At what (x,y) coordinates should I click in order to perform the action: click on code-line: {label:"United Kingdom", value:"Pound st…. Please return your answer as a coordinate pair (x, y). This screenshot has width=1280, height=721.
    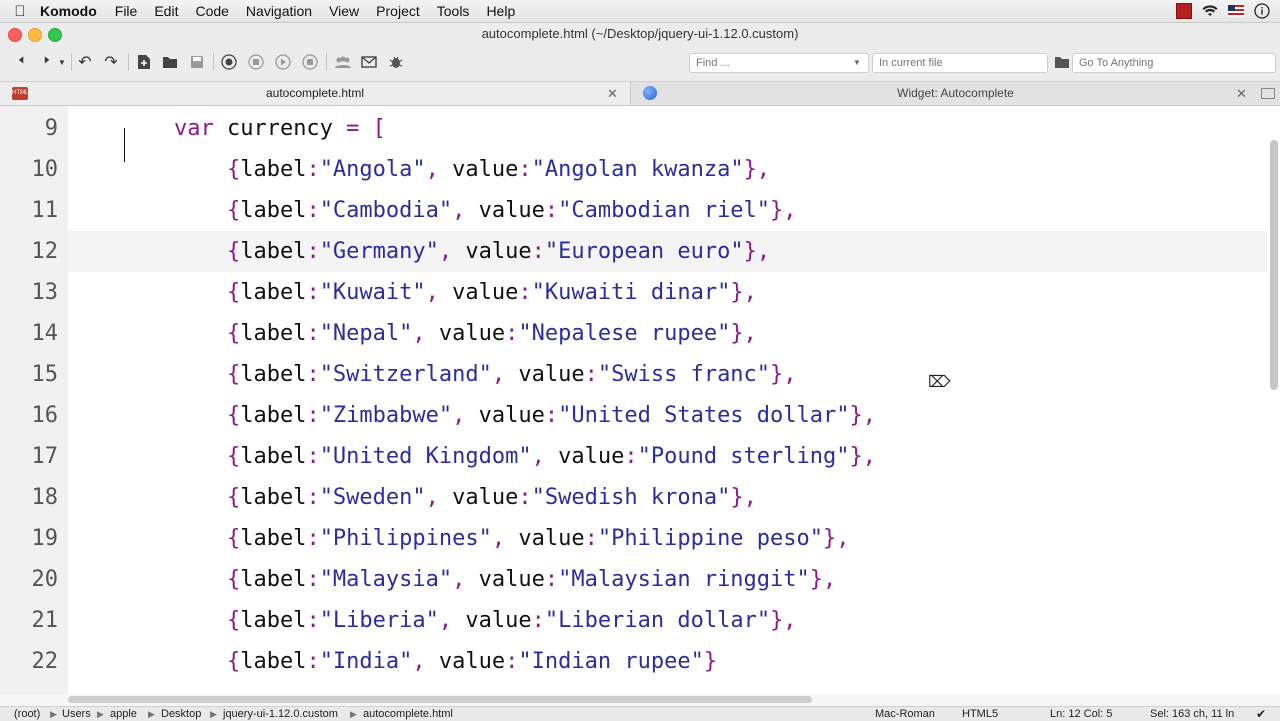
    Looking at the image, I should click on (668, 456).